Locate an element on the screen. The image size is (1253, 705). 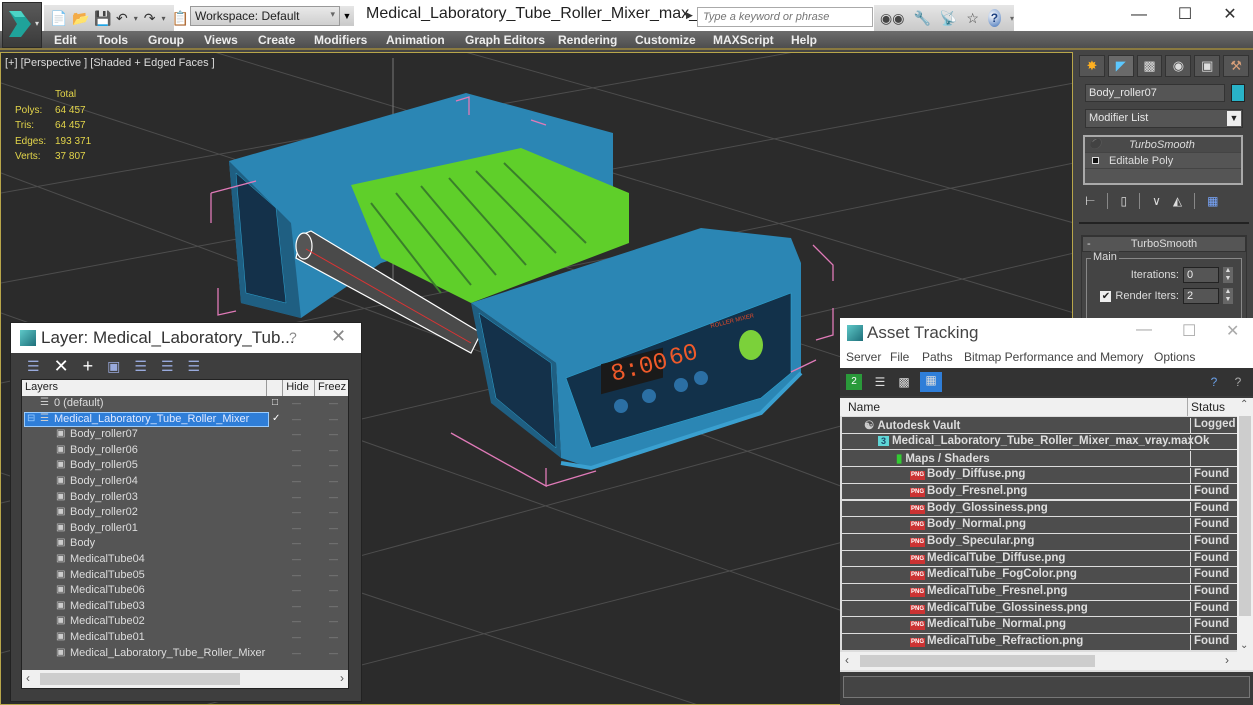
create-tab: ✸ is located at coordinates (1092, 66).